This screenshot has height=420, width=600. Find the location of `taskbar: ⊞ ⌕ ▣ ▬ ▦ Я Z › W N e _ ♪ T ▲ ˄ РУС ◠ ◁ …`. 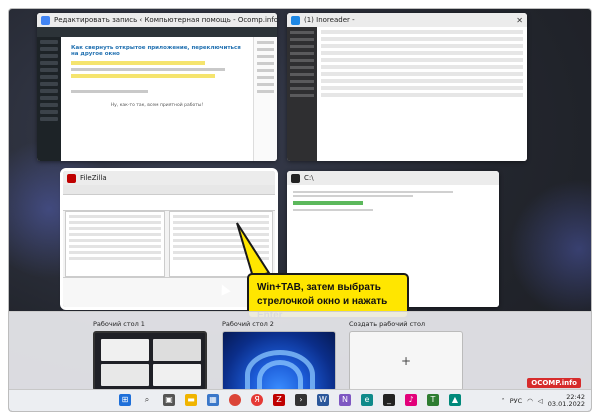

taskbar: ⊞ ⌕ ▣ ▬ ▦ Я Z › W N e _ ♪ T ▲ ˄ РУС ◠ ◁ … is located at coordinates (300, 400).